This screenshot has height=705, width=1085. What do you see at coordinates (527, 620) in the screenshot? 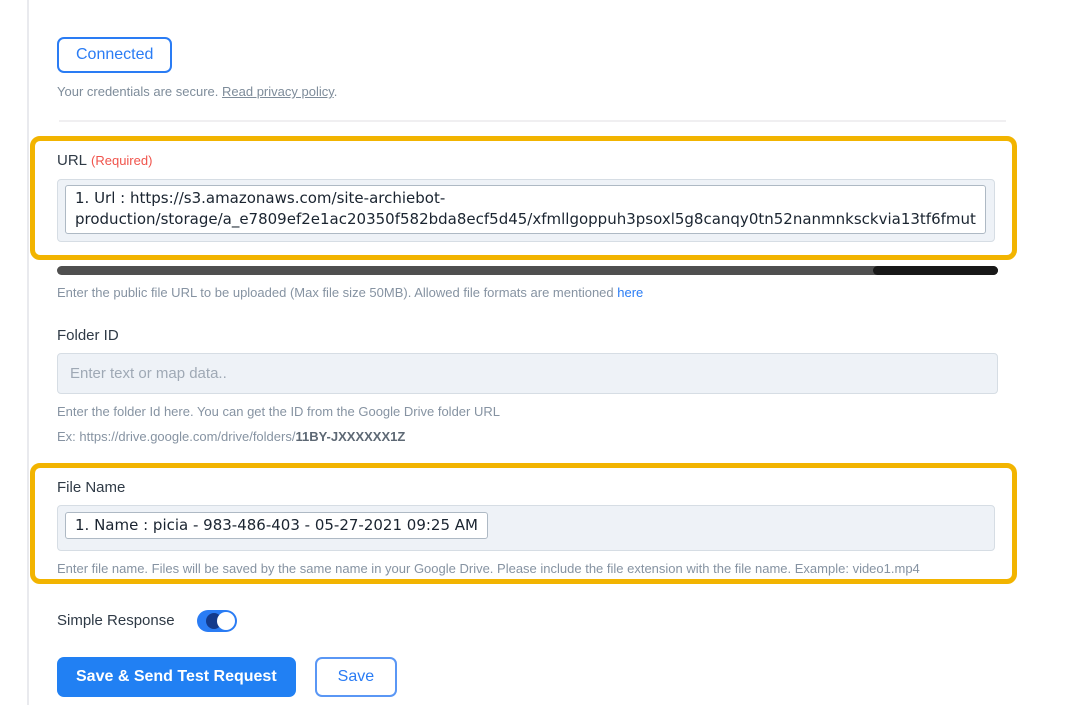
I see `simple-response-row: Simple Response` at bounding box center [527, 620].